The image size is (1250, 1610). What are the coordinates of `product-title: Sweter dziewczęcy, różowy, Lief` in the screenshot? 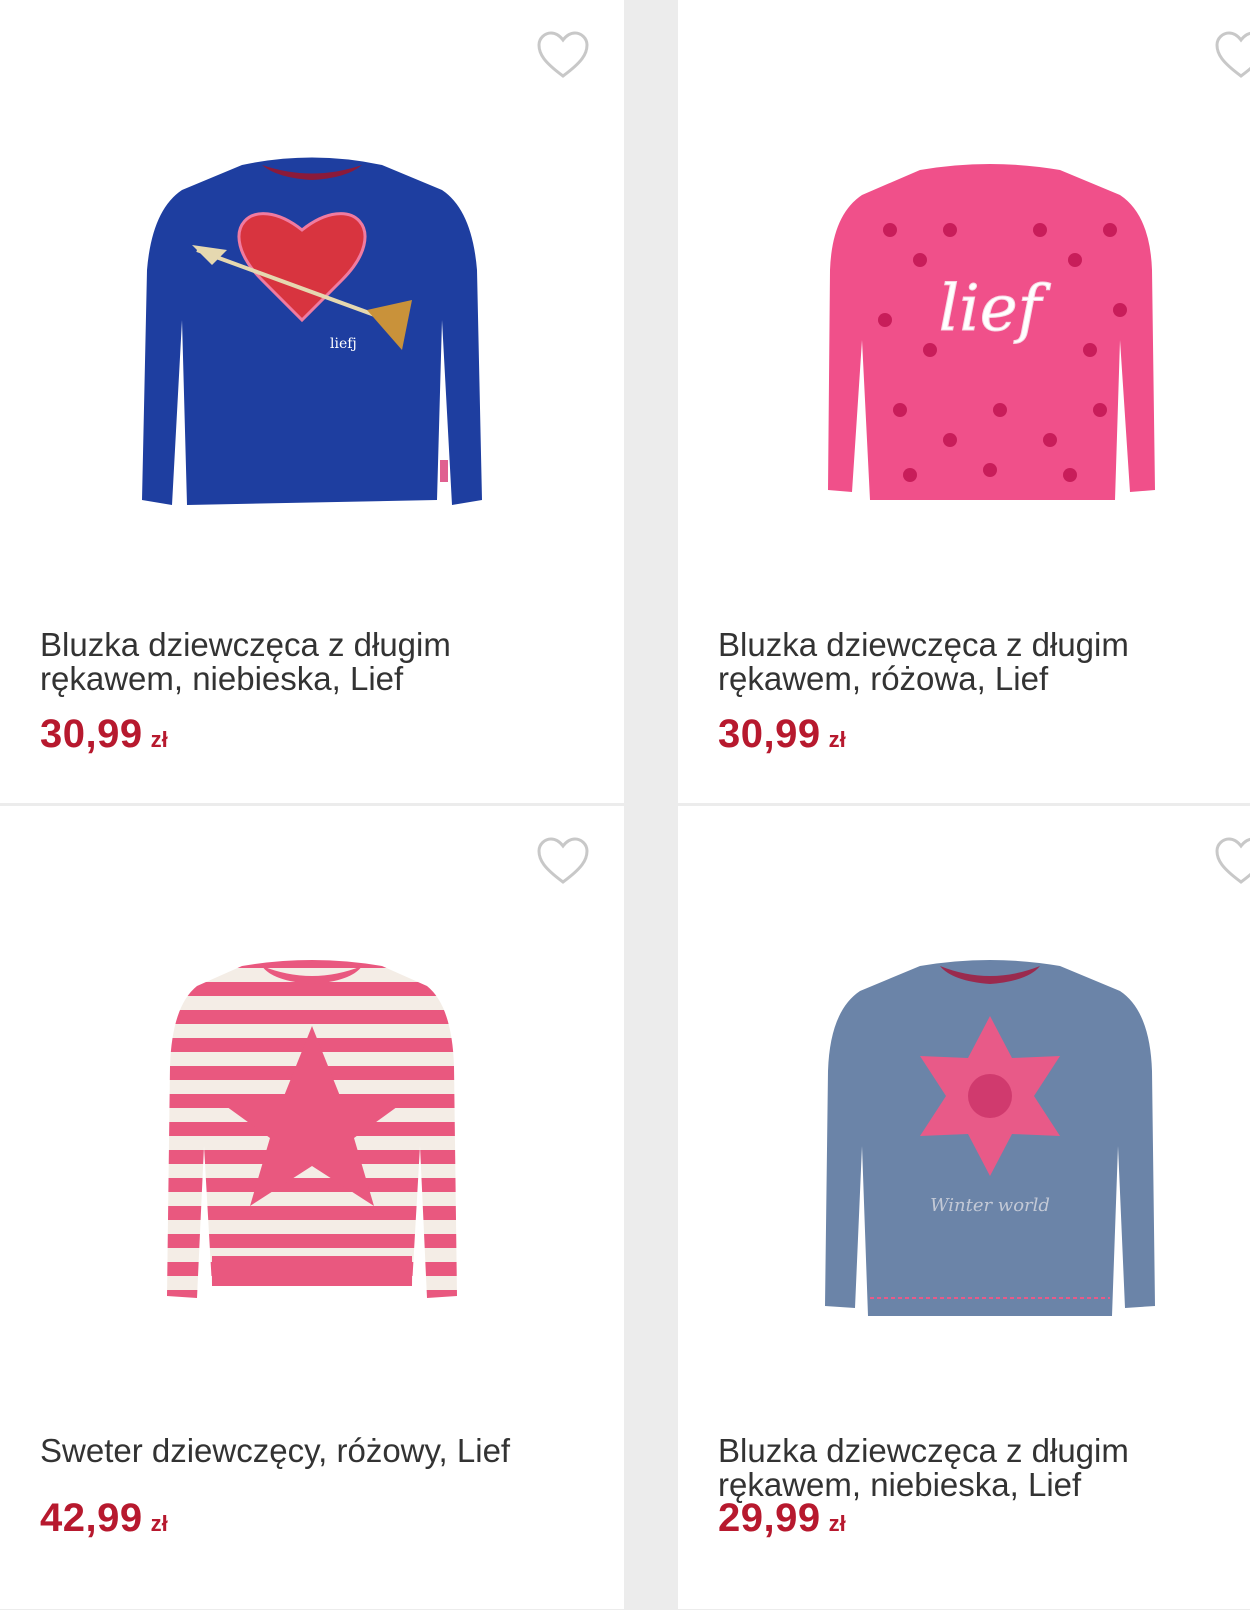 It's located at (320, 1451).